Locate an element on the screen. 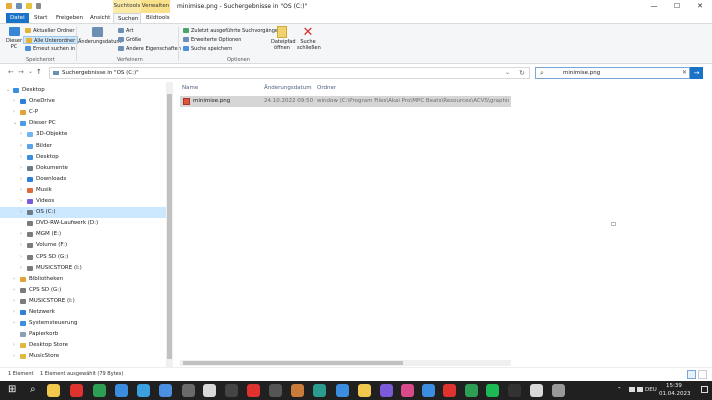 The height and width of the screenshot is (400, 712). size-button: Größe is located at coordinates (129, 40).